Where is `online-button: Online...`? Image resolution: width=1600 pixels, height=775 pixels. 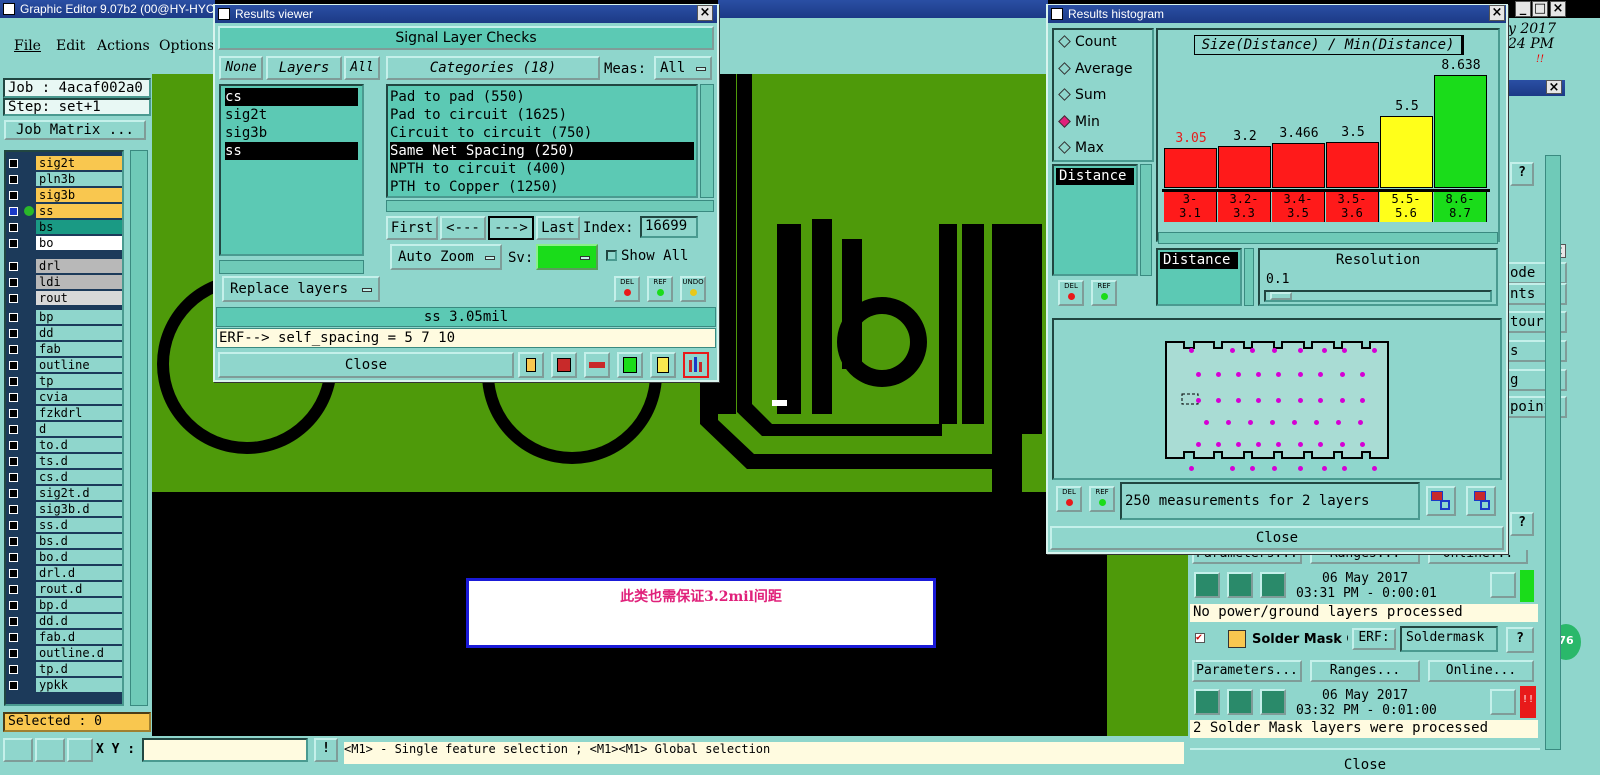
online-button: Online... is located at coordinates (1481, 671).